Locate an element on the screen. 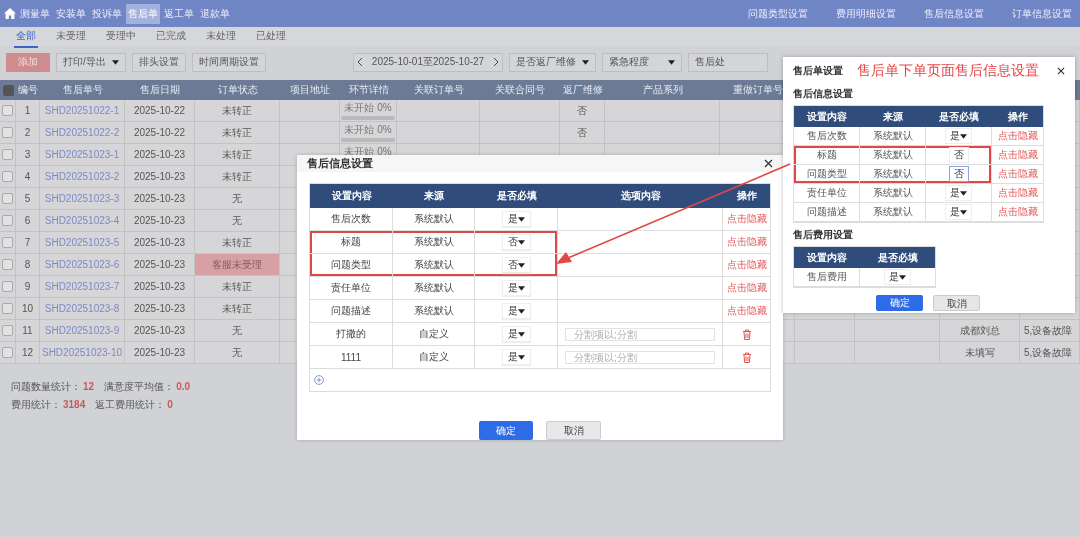 The image size is (1080, 537). nav-tab: 测量单 is located at coordinates (35, 13).